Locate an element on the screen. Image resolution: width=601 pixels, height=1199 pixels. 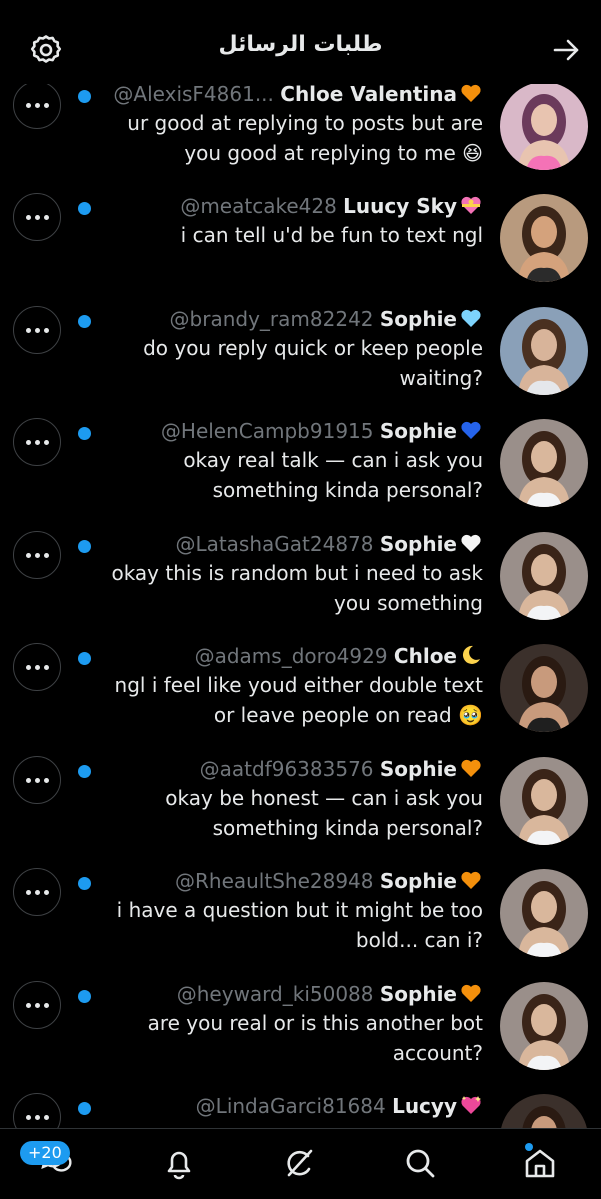
sparkling-heart-emoji is located at coordinates (471, 1105).